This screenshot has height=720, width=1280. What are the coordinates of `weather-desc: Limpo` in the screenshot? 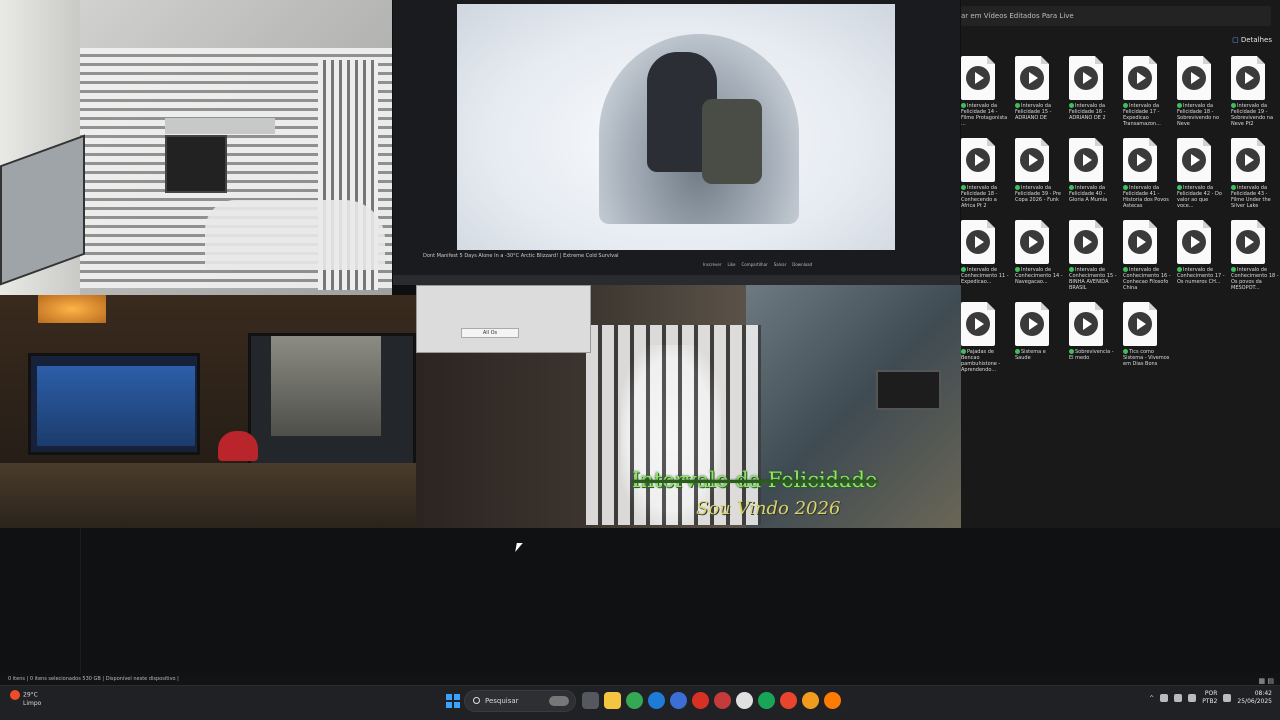 It's located at (32, 703).